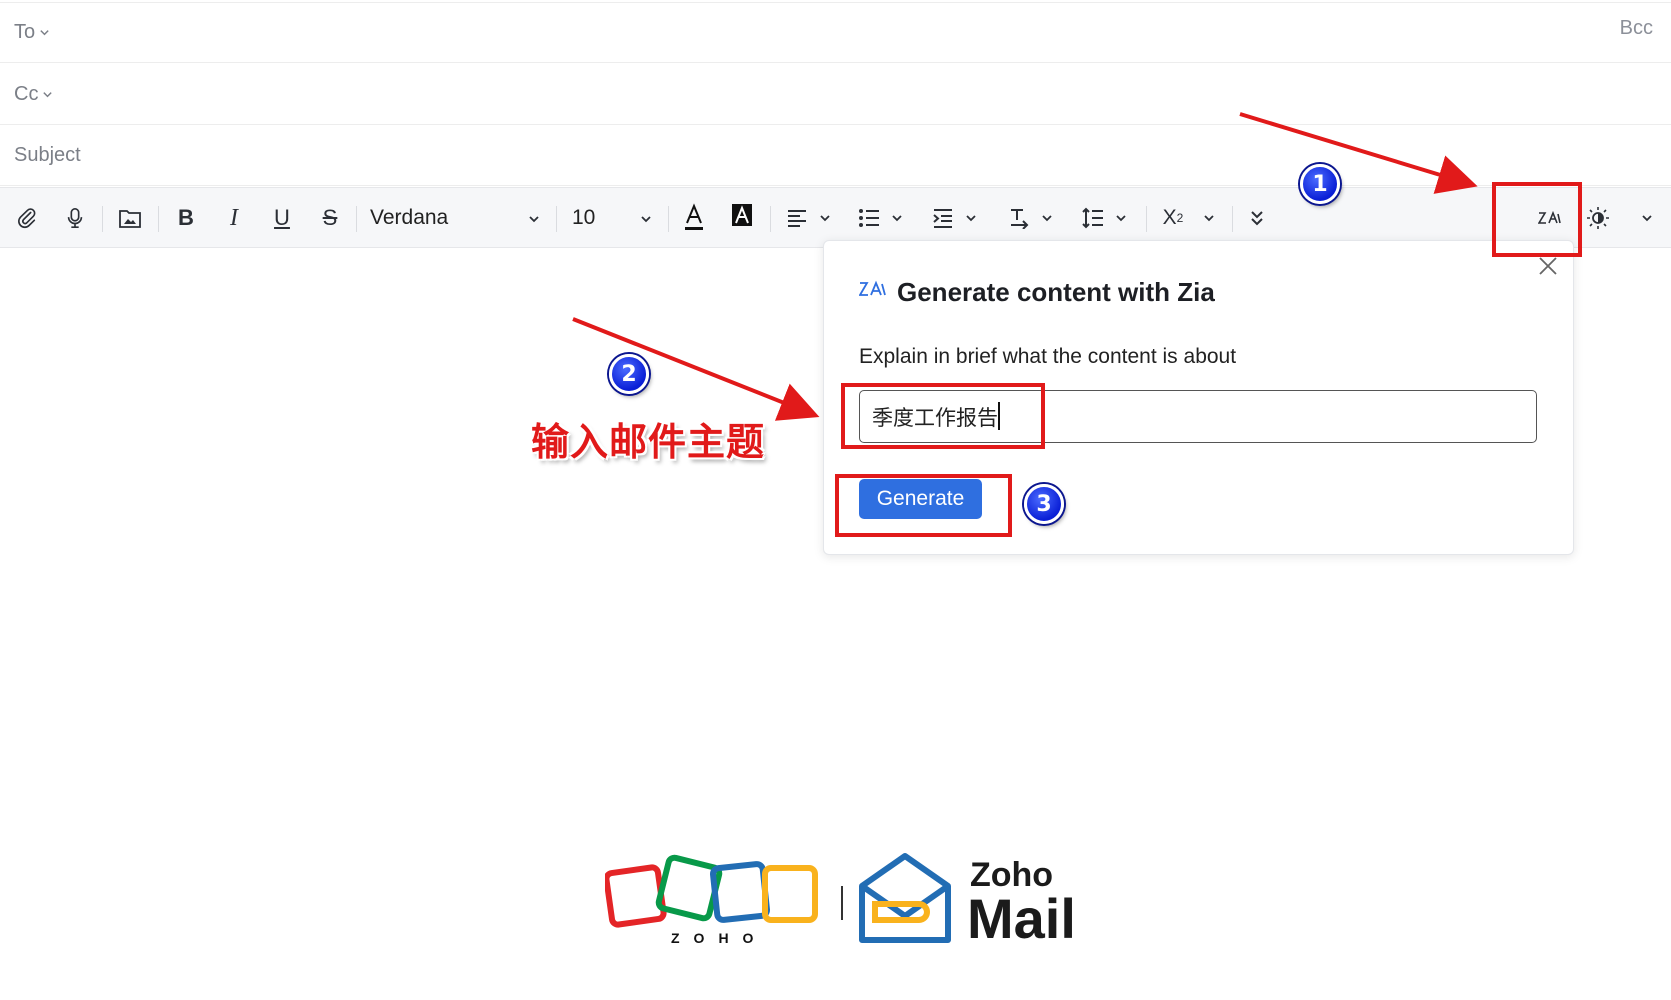 The height and width of the screenshot is (1000, 1671). I want to click on superscript-icon: X2, so click(1173, 218).